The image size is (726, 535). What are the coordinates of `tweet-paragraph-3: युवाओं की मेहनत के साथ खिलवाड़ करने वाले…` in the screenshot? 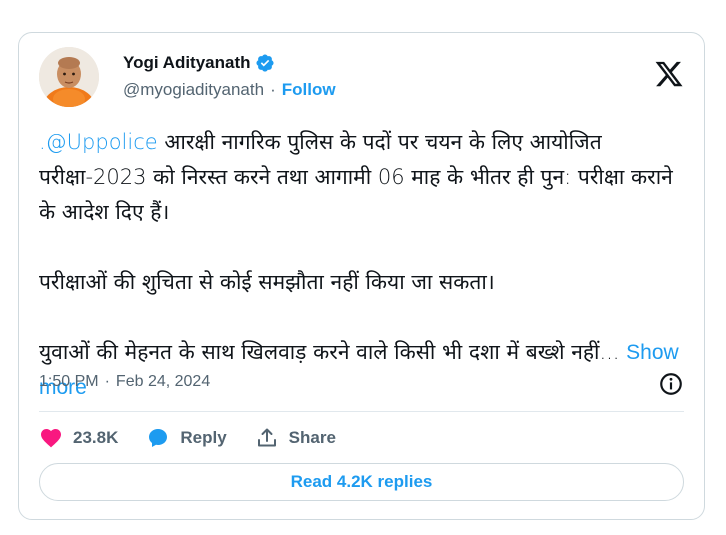 It's located at (359, 370).